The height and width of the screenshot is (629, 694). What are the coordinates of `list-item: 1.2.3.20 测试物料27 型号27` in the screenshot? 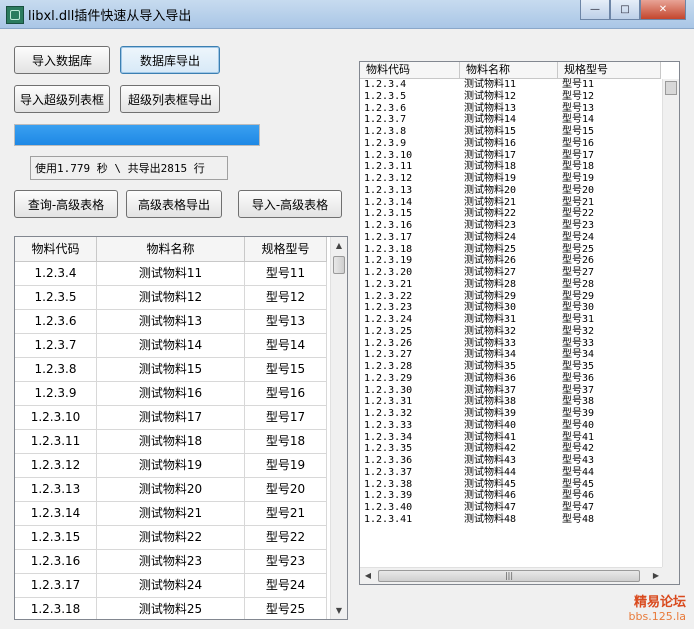 It's located at (510, 273).